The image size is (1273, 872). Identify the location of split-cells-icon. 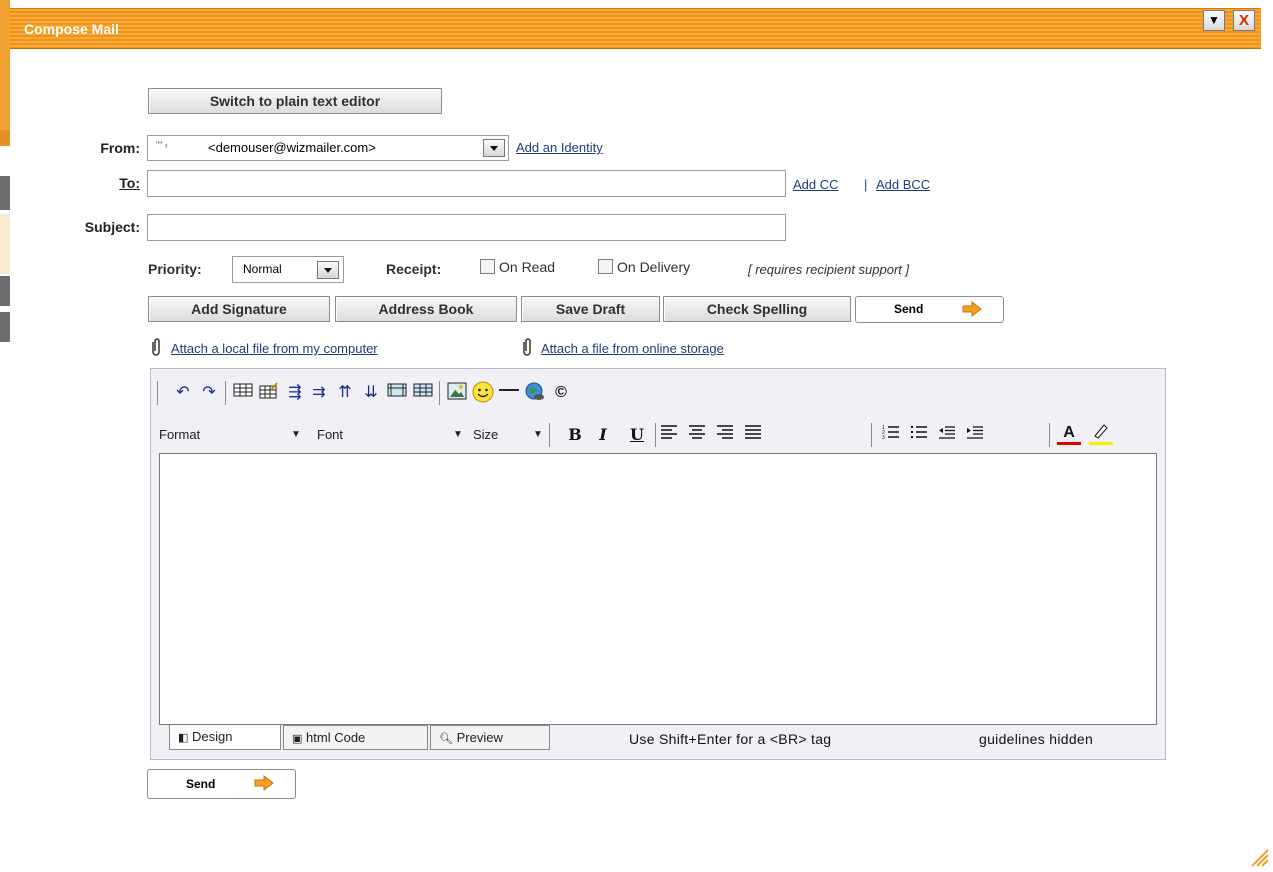
(423, 393).